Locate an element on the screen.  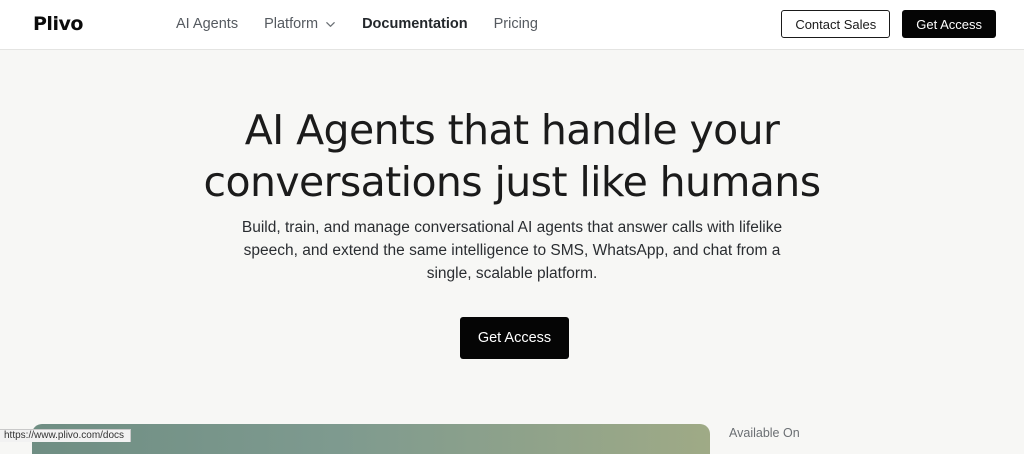
nav-documentation-label: Documentation is located at coordinates (415, 24).